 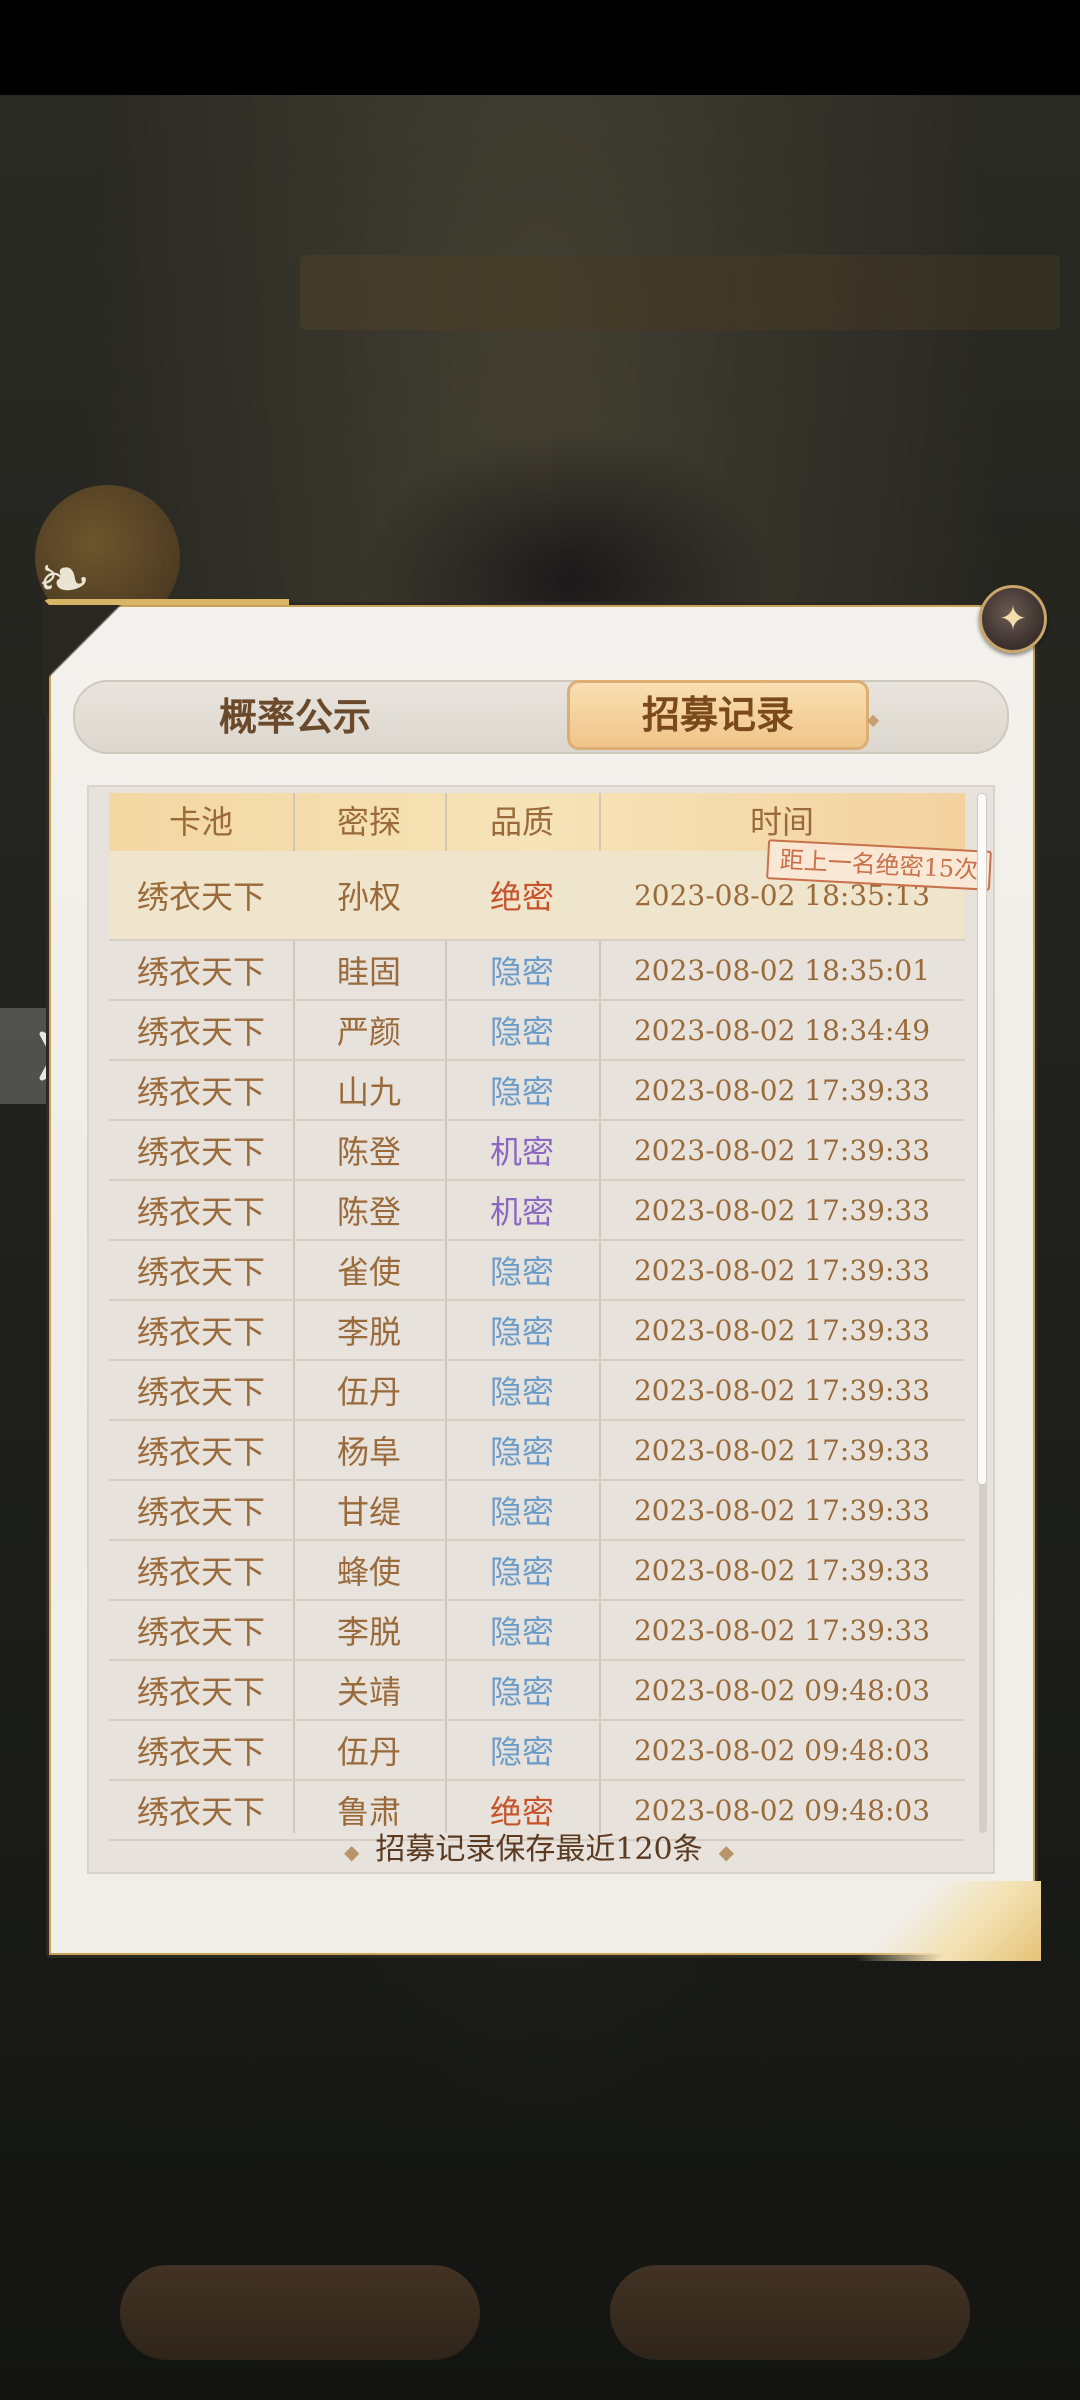 I want to click on background-banner, so click(x=680, y=292).